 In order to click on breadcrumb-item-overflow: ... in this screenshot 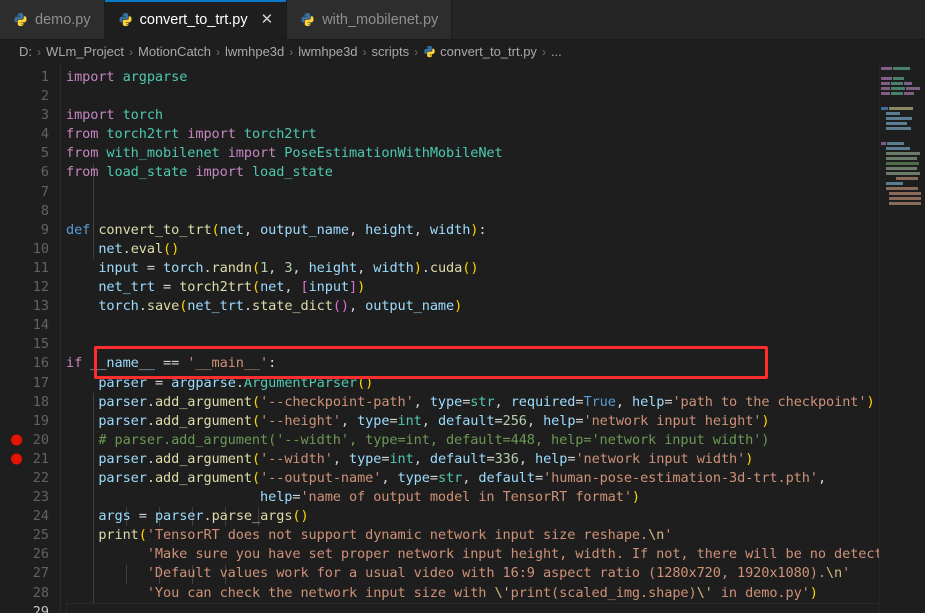, I will do `click(556, 51)`.